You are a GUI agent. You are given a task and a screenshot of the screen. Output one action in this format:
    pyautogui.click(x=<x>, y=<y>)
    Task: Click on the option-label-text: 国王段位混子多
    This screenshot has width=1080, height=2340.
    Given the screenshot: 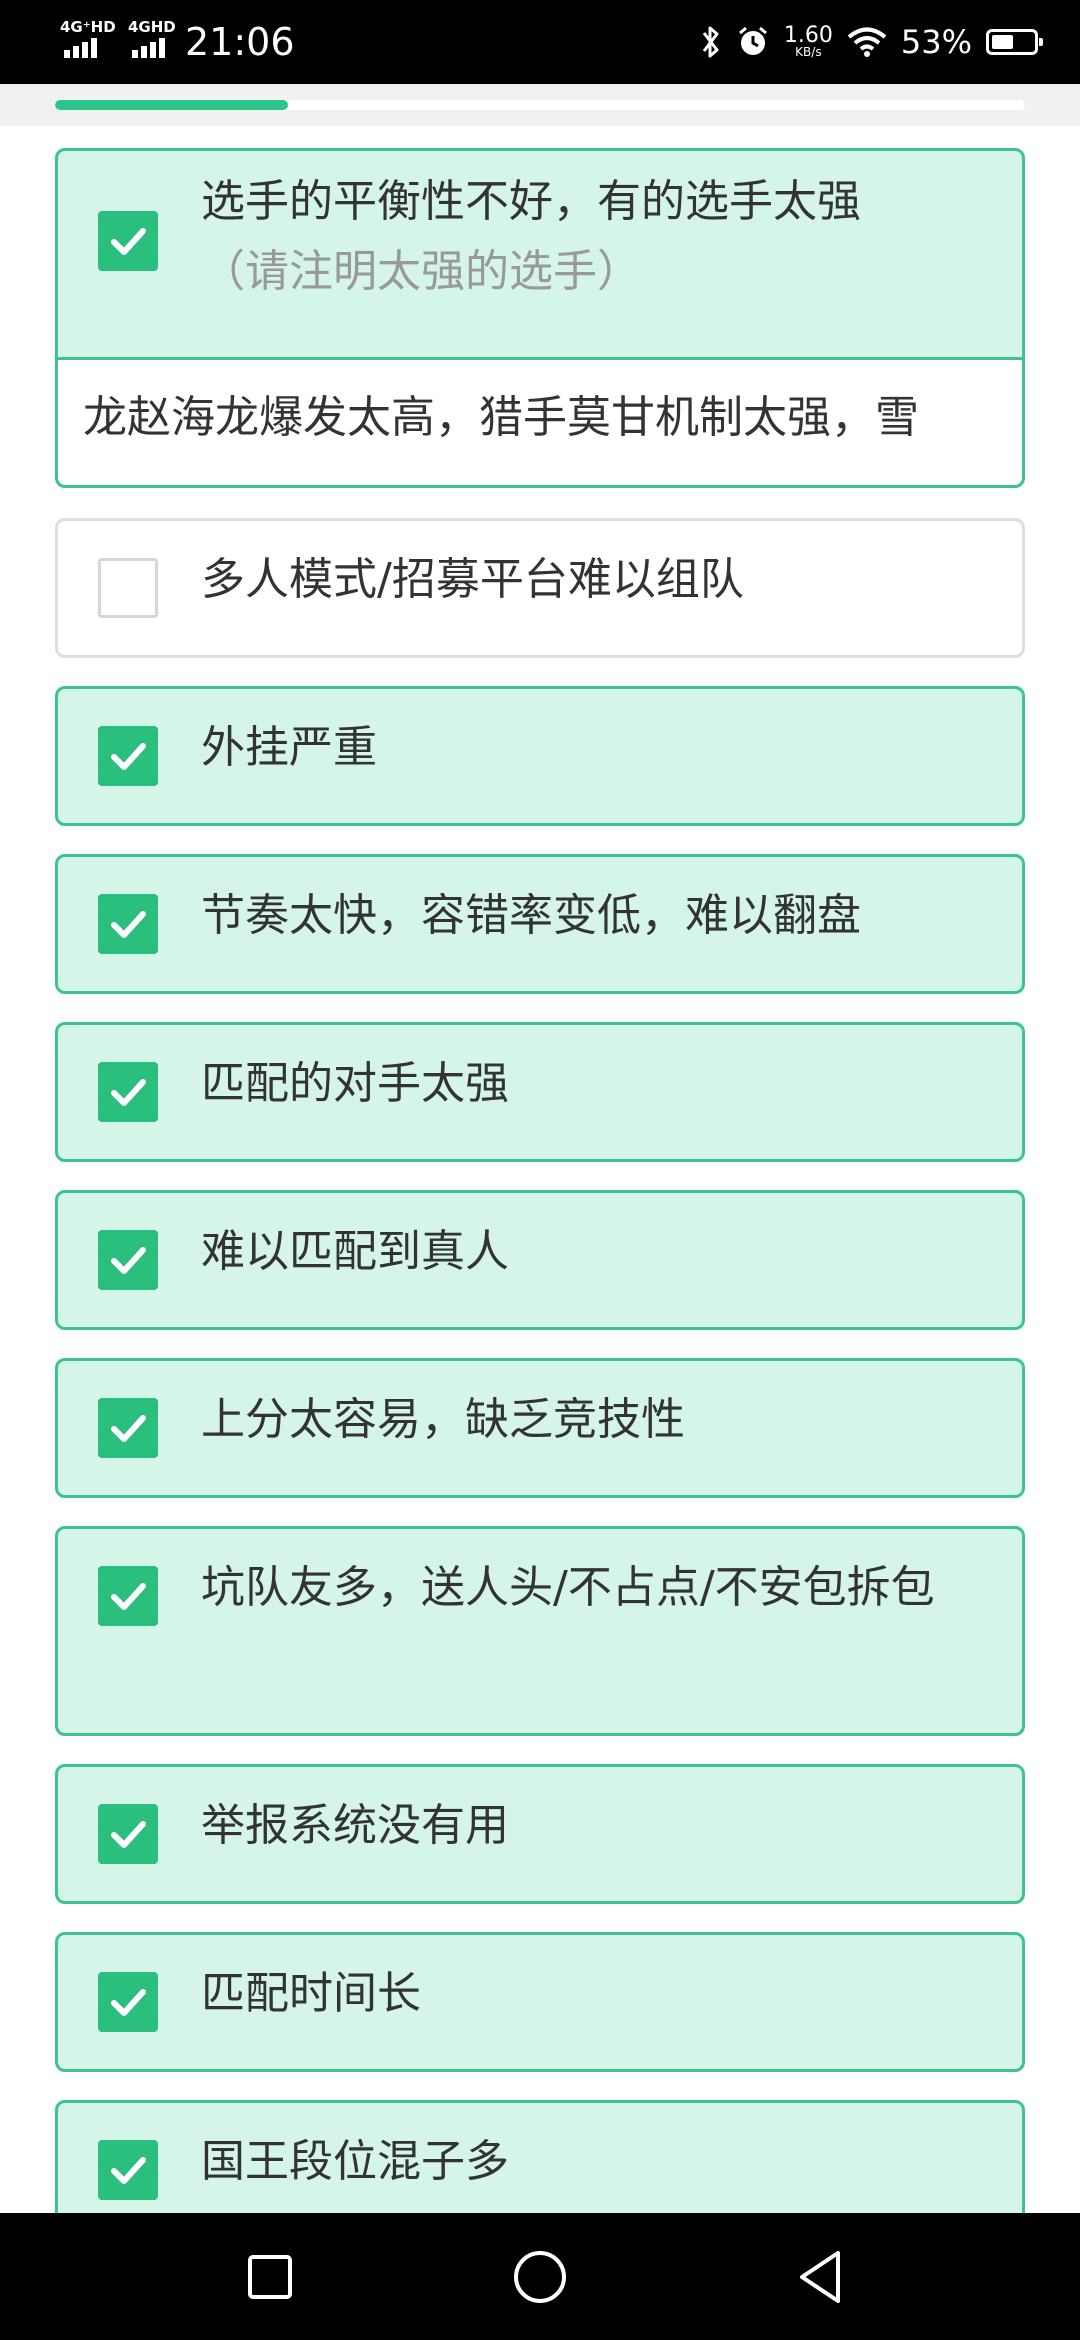 What is the action you would take?
    pyautogui.click(x=355, y=2161)
    